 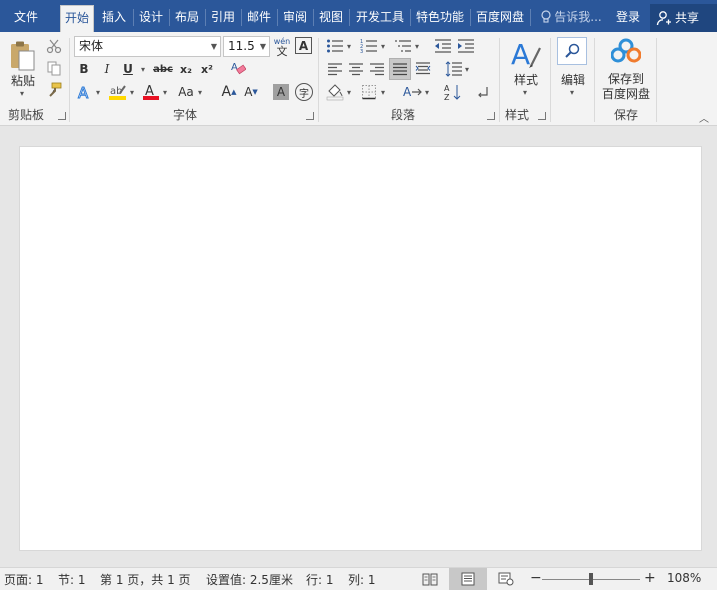 What do you see at coordinates (151, 18) in the screenshot?
I see `tab-design: 设计` at bounding box center [151, 18].